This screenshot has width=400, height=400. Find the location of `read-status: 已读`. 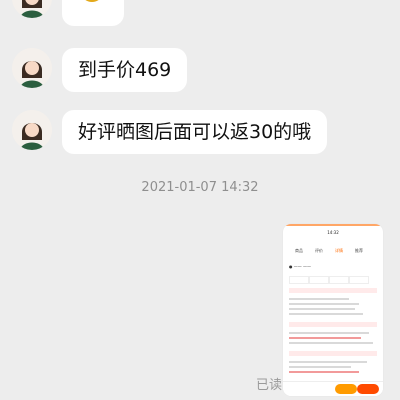

read-status: 已读 is located at coordinates (269, 385).